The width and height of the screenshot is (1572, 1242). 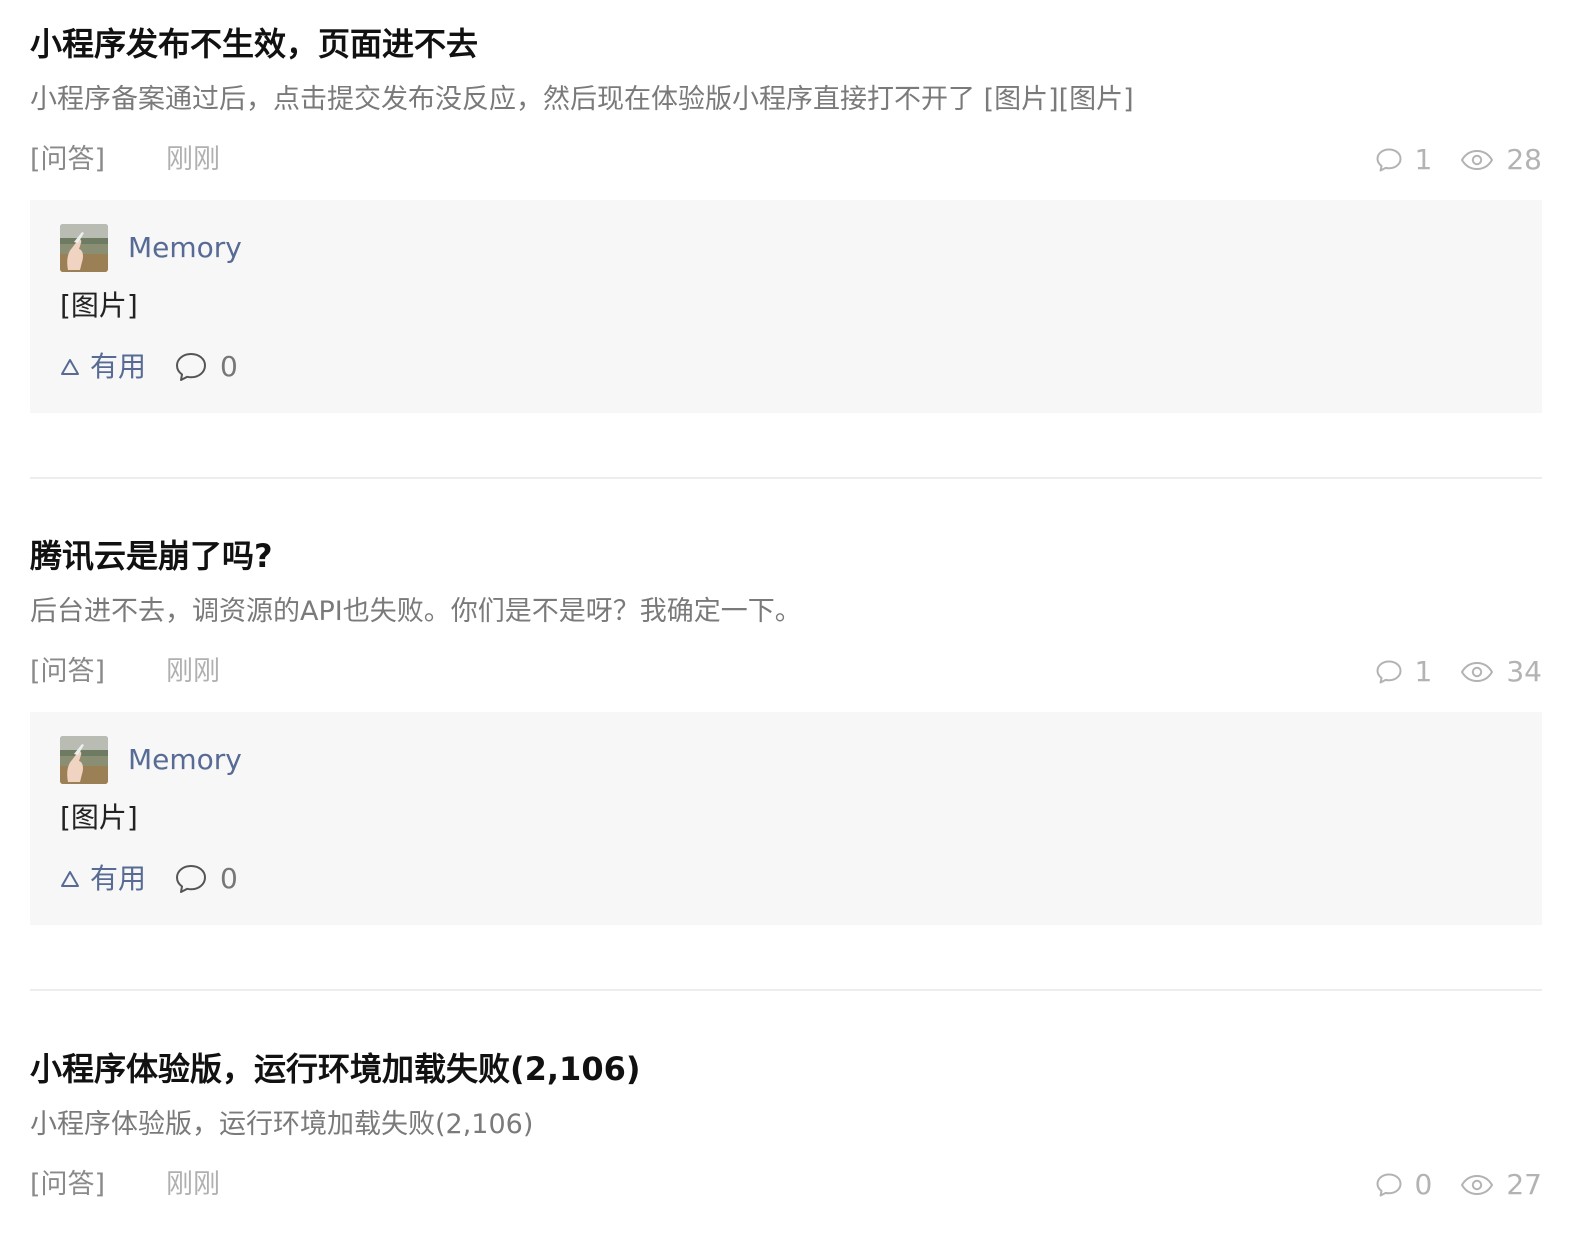 What do you see at coordinates (1458, 672) in the screenshot?
I see `post-stats: 1 34` at bounding box center [1458, 672].